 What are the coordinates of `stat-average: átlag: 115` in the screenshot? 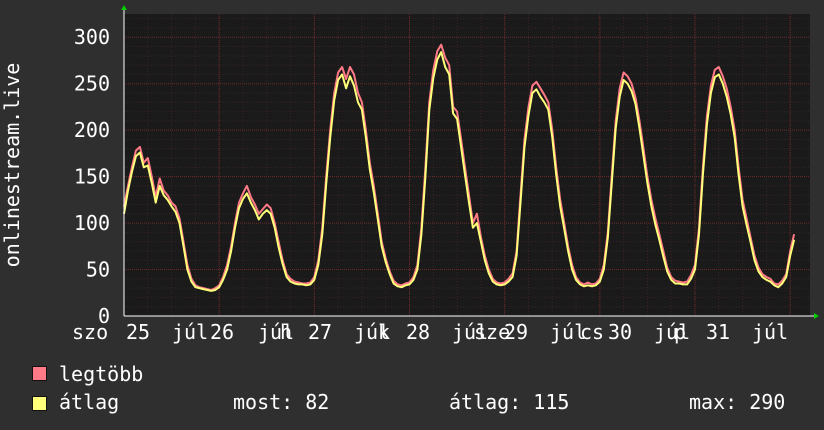 It's located at (509, 402).